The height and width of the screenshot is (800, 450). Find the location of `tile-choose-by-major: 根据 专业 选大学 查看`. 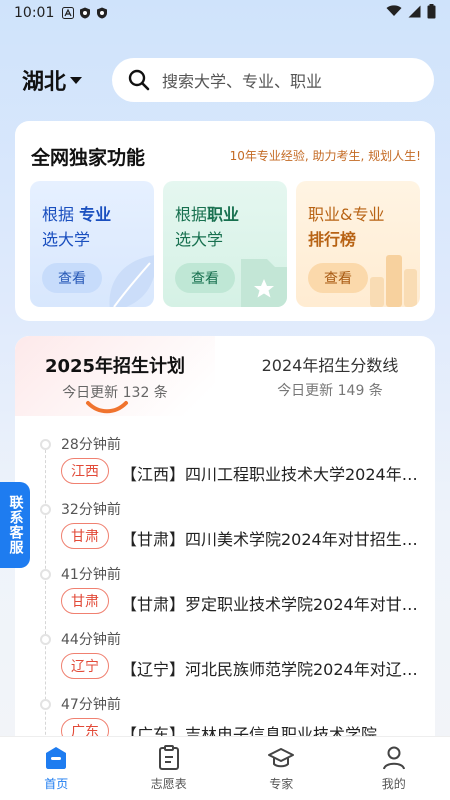

tile-choose-by-major: 根据 专业 选大学 查看 is located at coordinates (92, 244).